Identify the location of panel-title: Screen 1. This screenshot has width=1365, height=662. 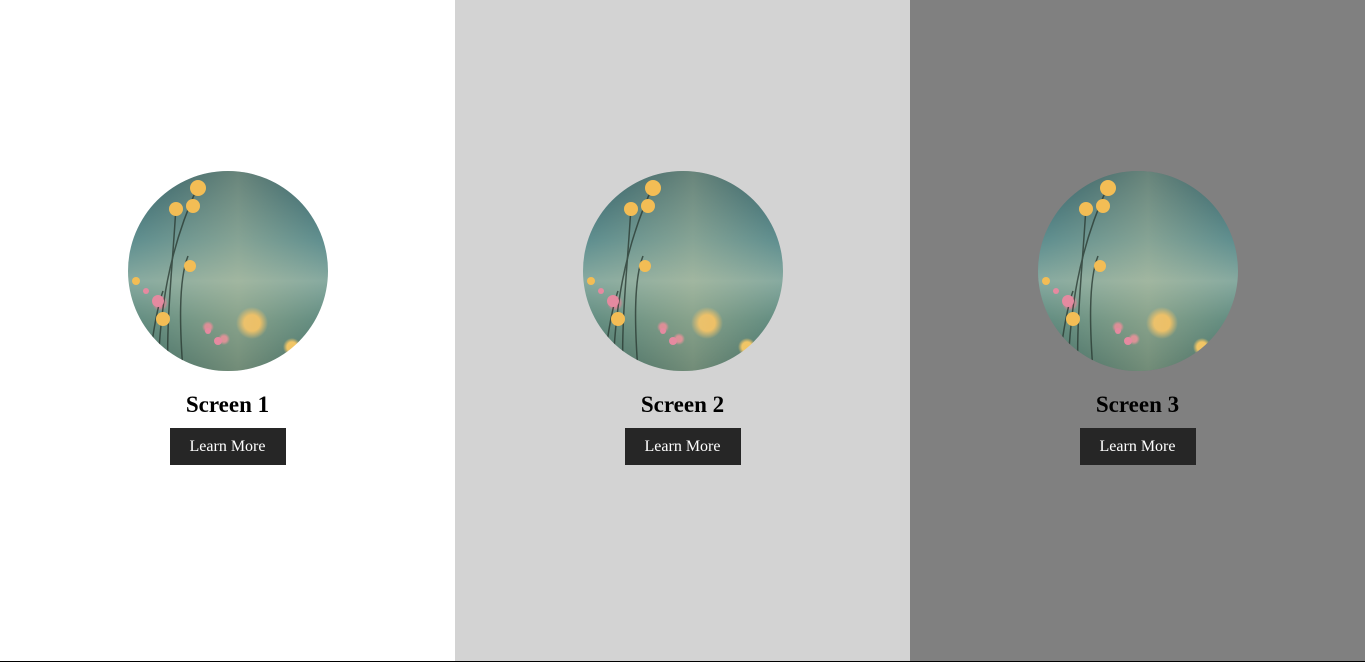
(227, 404).